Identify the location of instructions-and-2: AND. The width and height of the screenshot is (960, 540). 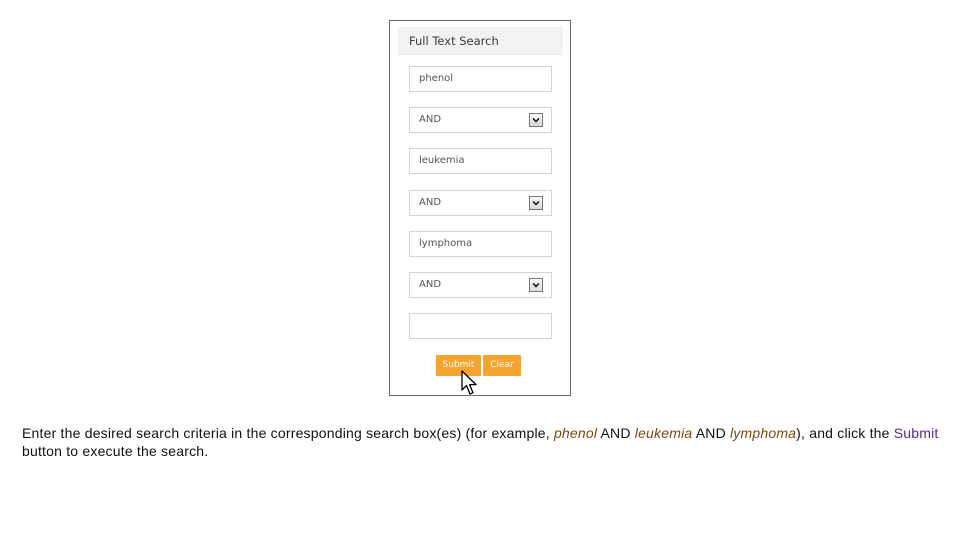
(711, 433).